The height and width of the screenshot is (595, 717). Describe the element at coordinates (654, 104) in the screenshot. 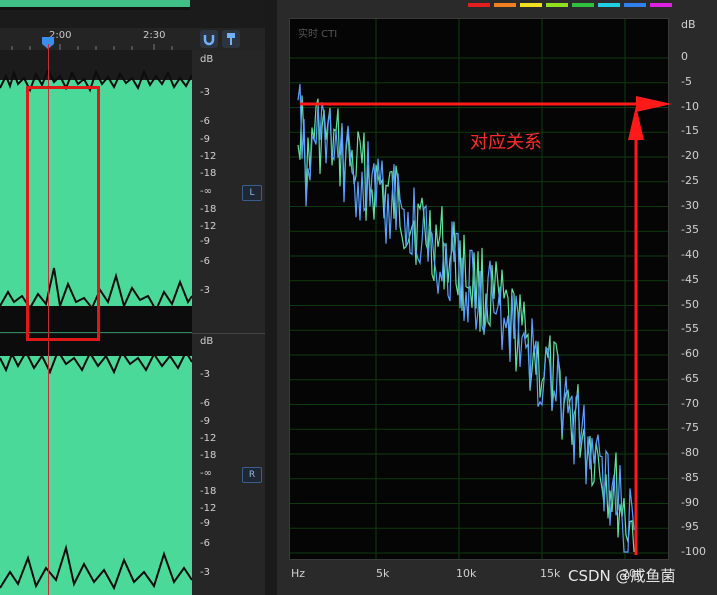

I see `arrow-right-icon` at that location.